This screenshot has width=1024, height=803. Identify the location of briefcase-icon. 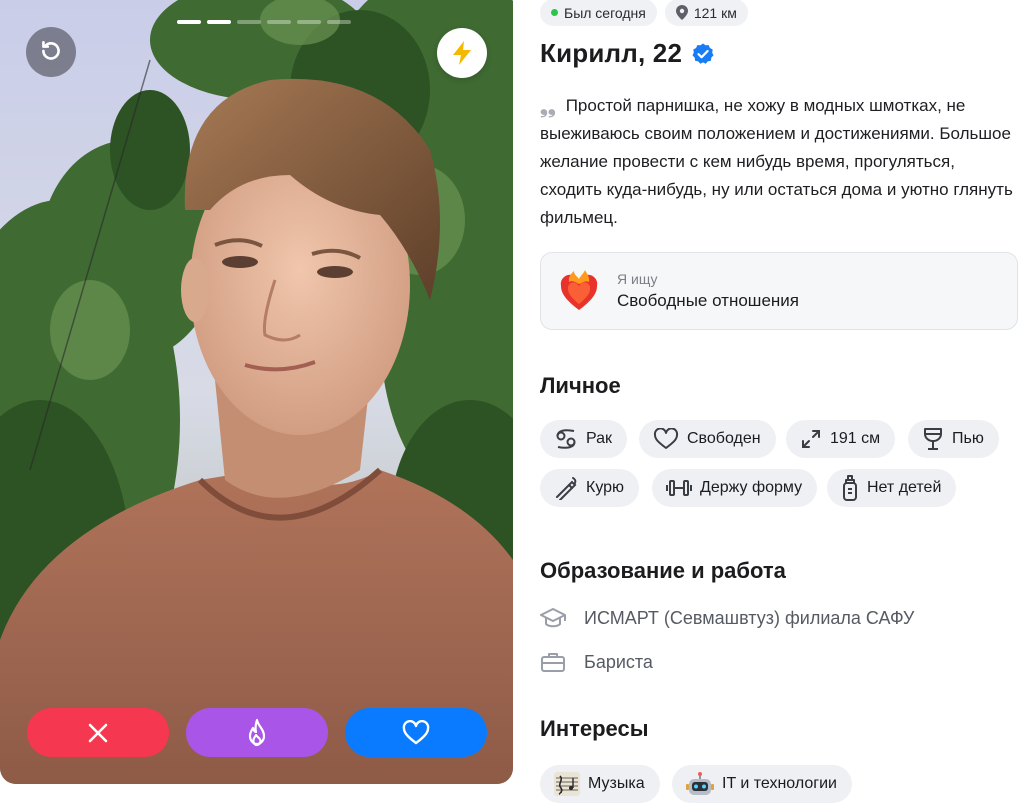
(553, 662).